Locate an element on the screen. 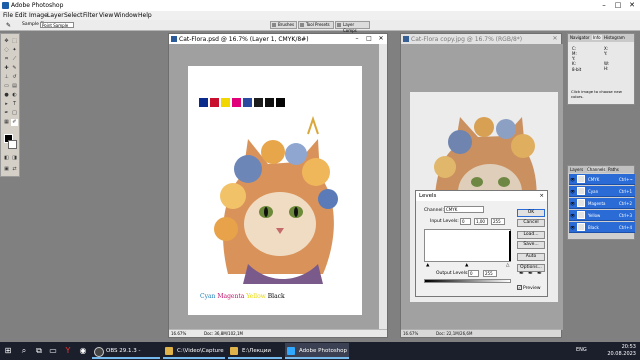 The height and width of the screenshot is (360, 640). levels-title-bar: Levels × is located at coordinates (481, 196).